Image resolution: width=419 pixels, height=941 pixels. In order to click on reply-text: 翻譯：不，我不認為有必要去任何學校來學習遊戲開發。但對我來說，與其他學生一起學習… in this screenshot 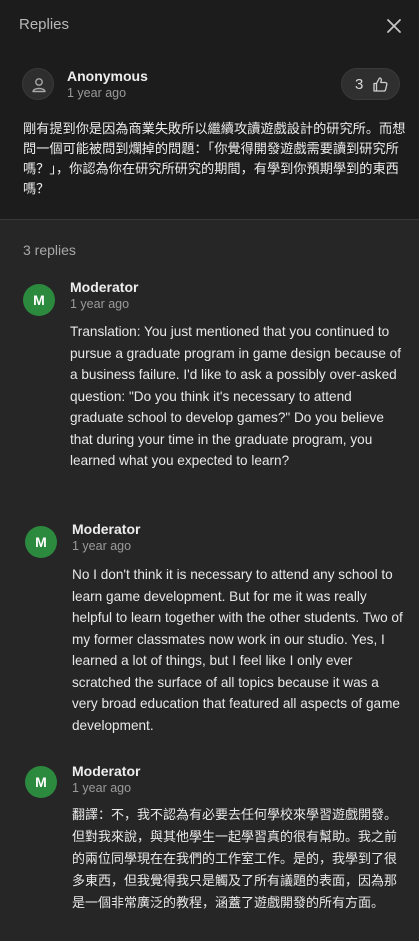, I will do `click(235, 858)`.